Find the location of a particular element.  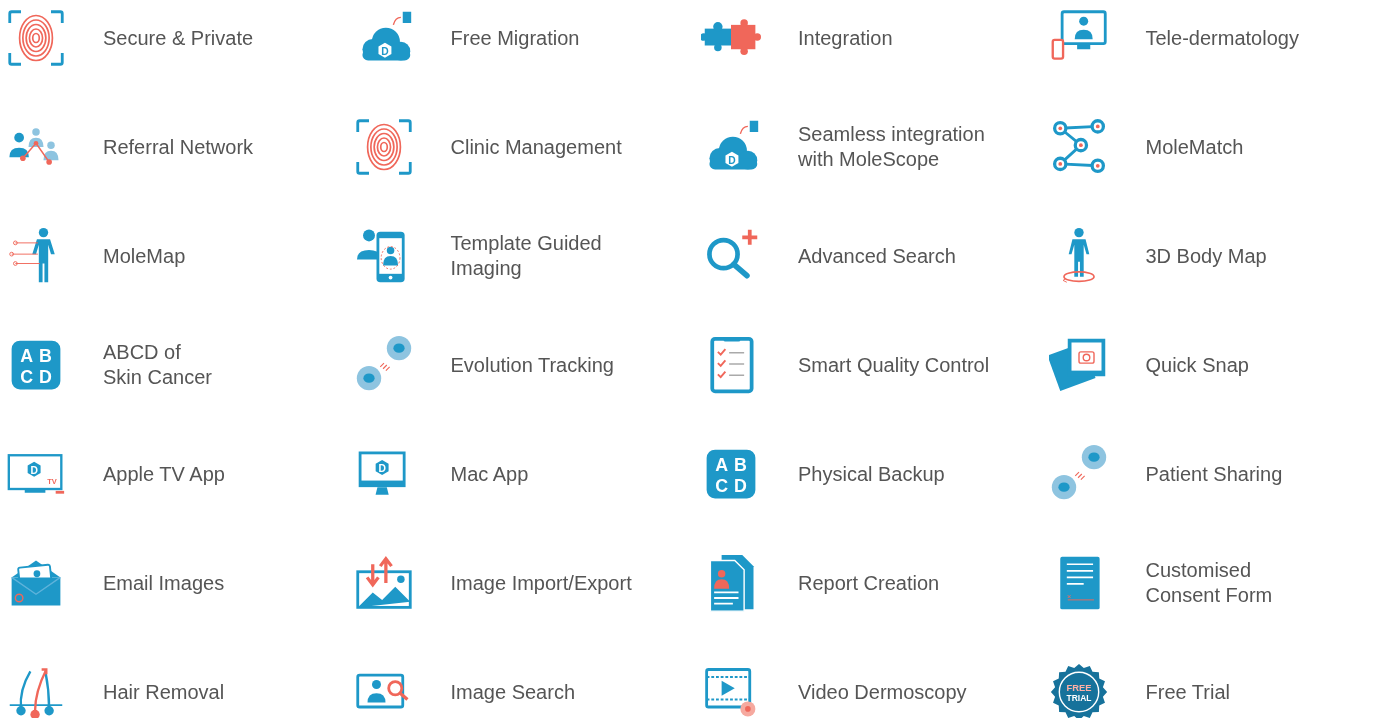

feature-label: Tele-dermatology is located at coordinates (1222, 38).